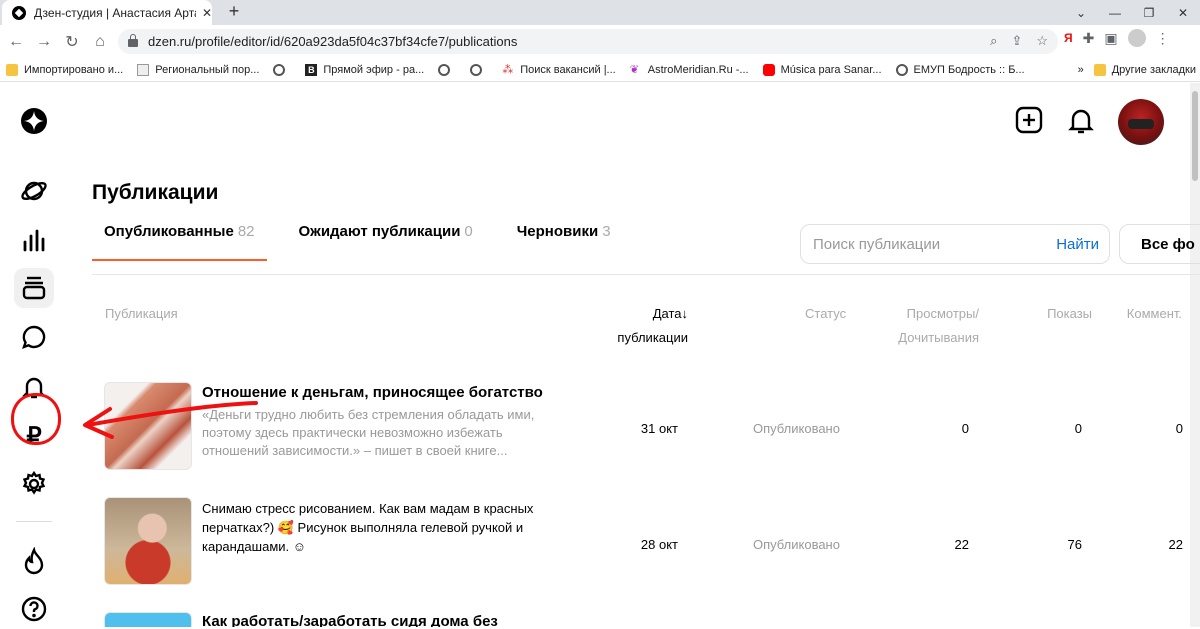 This screenshot has height=629, width=1200. Describe the element at coordinates (1029, 122) in the screenshot. I see `add-publication-icon` at that location.